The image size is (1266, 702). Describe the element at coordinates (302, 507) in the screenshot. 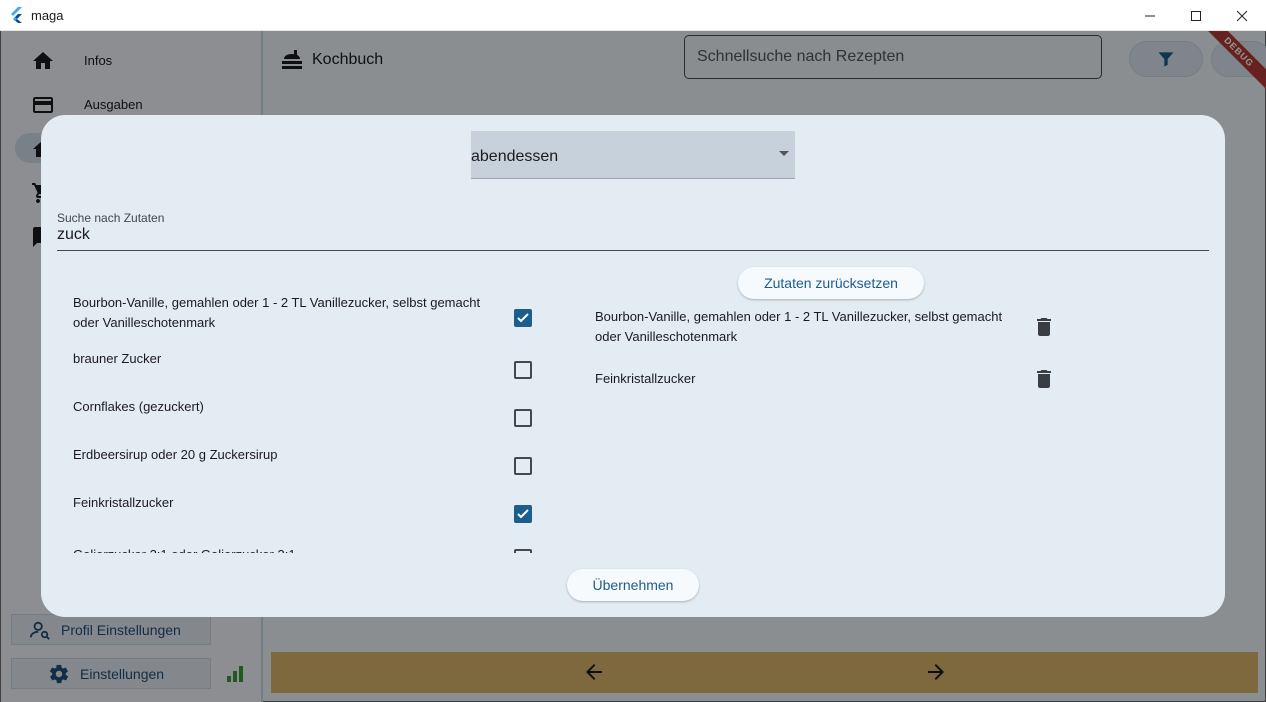

I see `list-item: Feinkristallzucker` at that location.